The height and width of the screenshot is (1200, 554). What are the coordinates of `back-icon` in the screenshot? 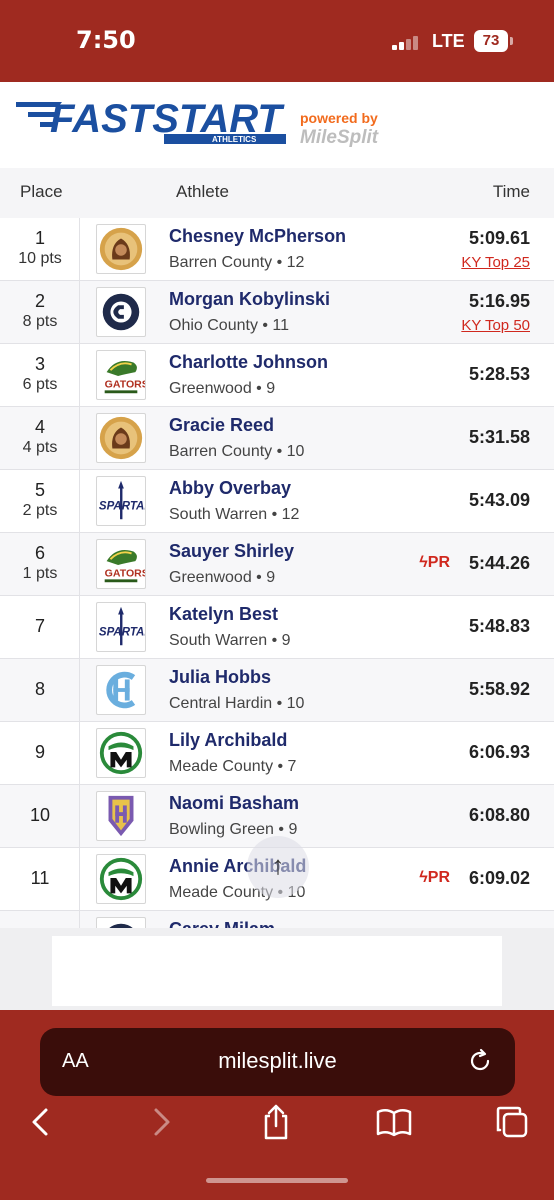 It's located at (42, 1122).